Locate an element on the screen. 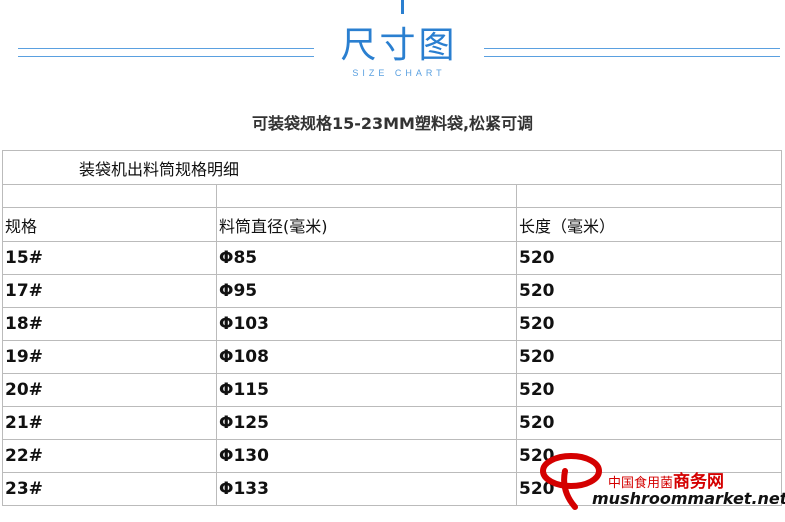 The width and height of the screenshot is (785, 522). table-row: 20# Φ115 520 is located at coordinates (392, 390).